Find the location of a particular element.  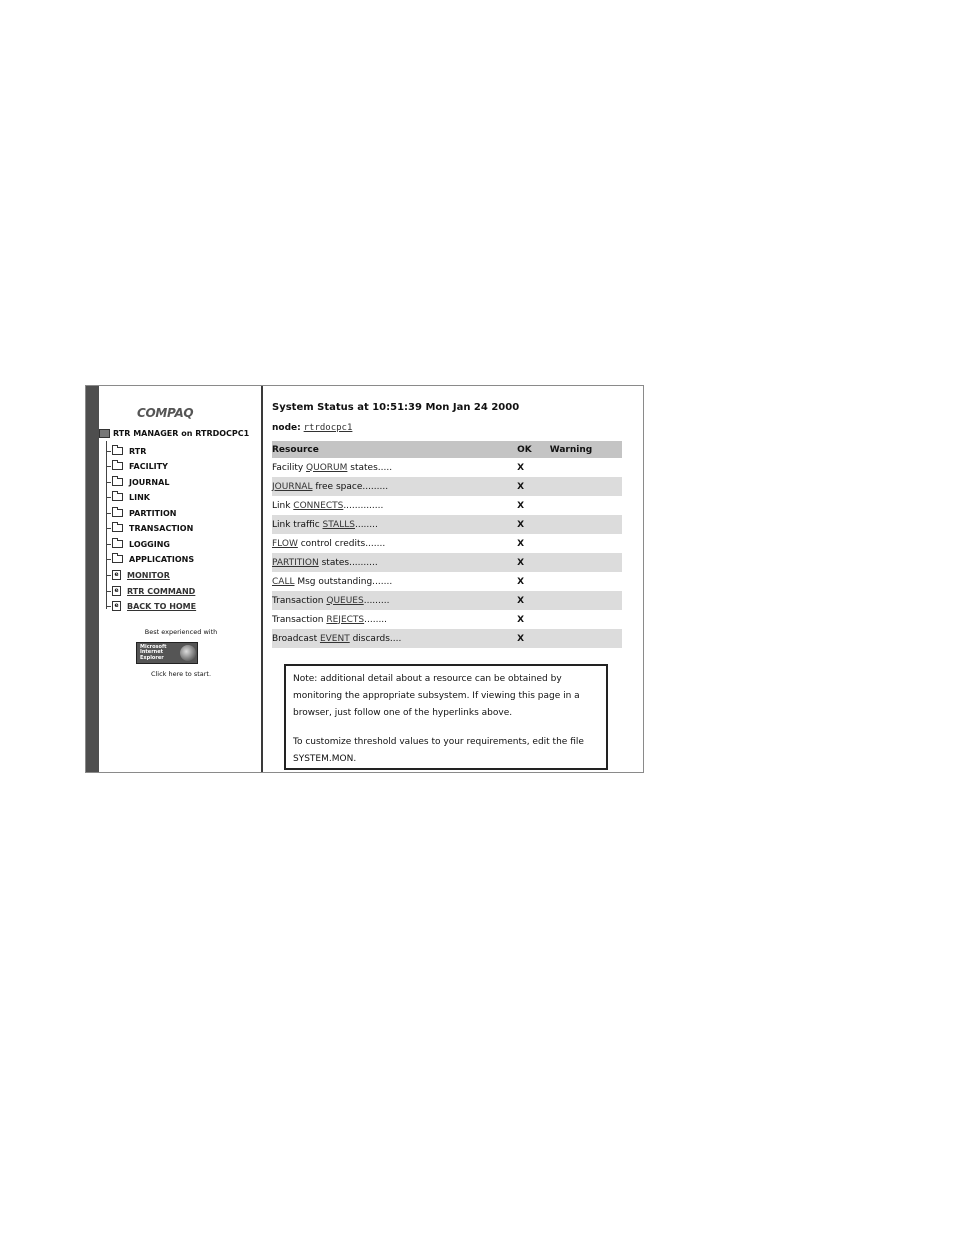

tree-root-label: RTR MANAGER on RTRDOCPC1 is located at coordinates (181, 433).